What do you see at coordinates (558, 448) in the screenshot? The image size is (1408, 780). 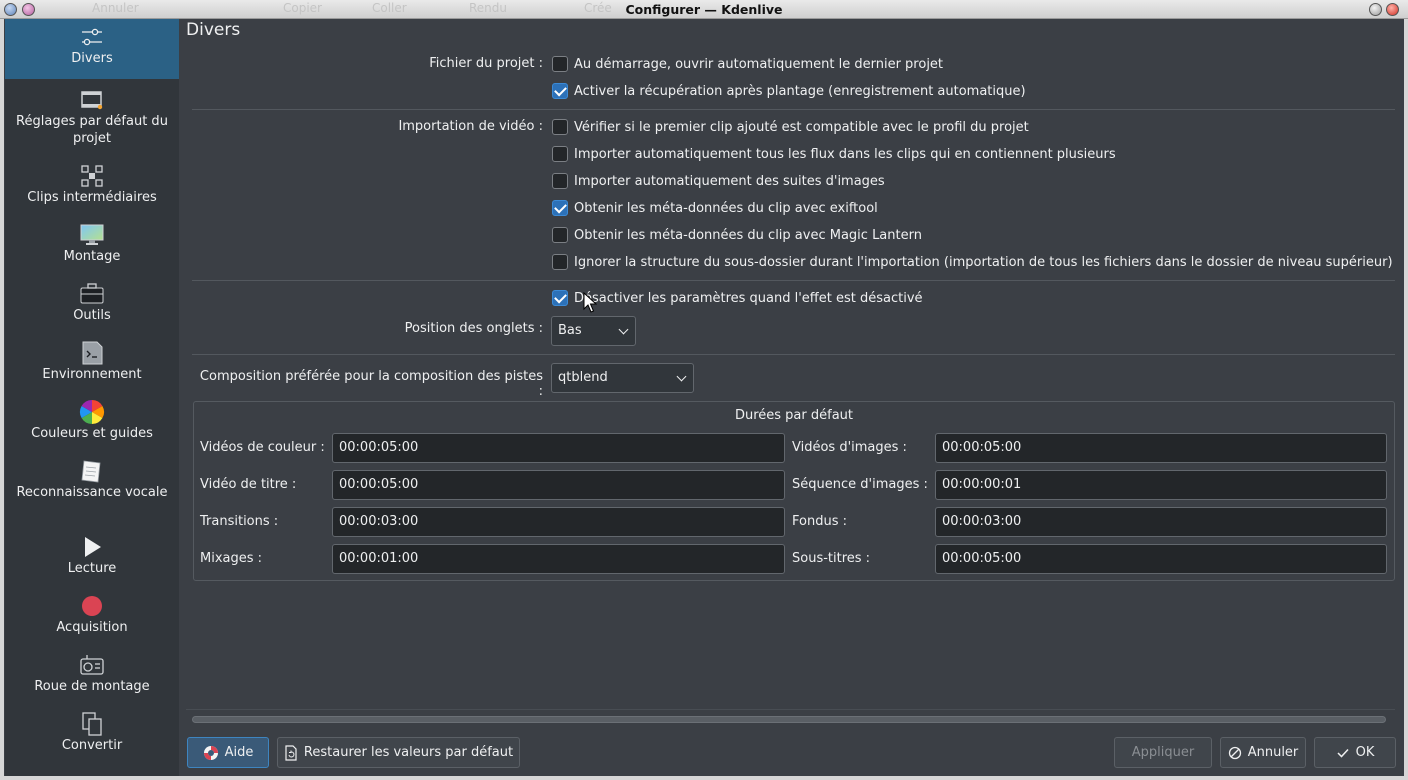 I see `color-clip-duration-input: 00:00:05:00` at bounding box center [558, 448].